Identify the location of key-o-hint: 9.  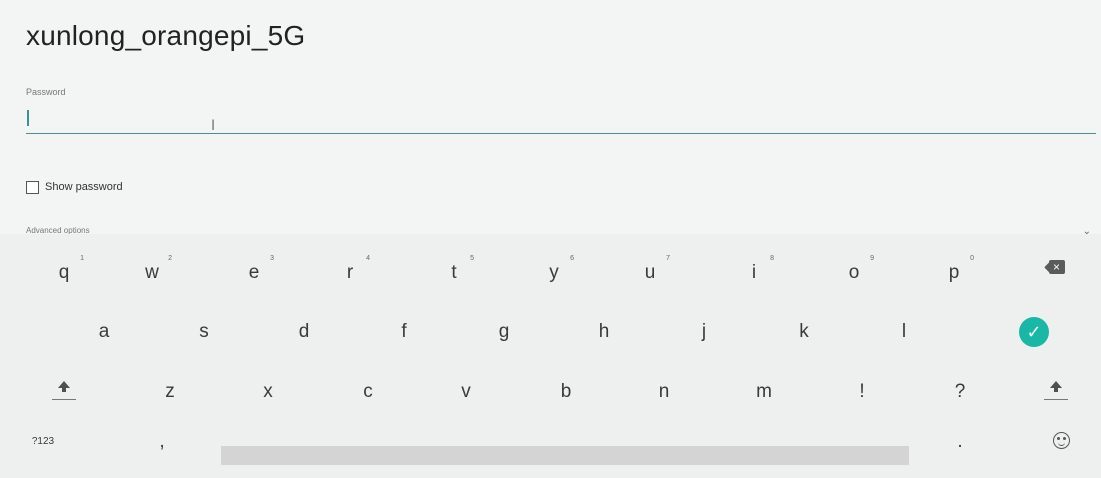
(872, 258).